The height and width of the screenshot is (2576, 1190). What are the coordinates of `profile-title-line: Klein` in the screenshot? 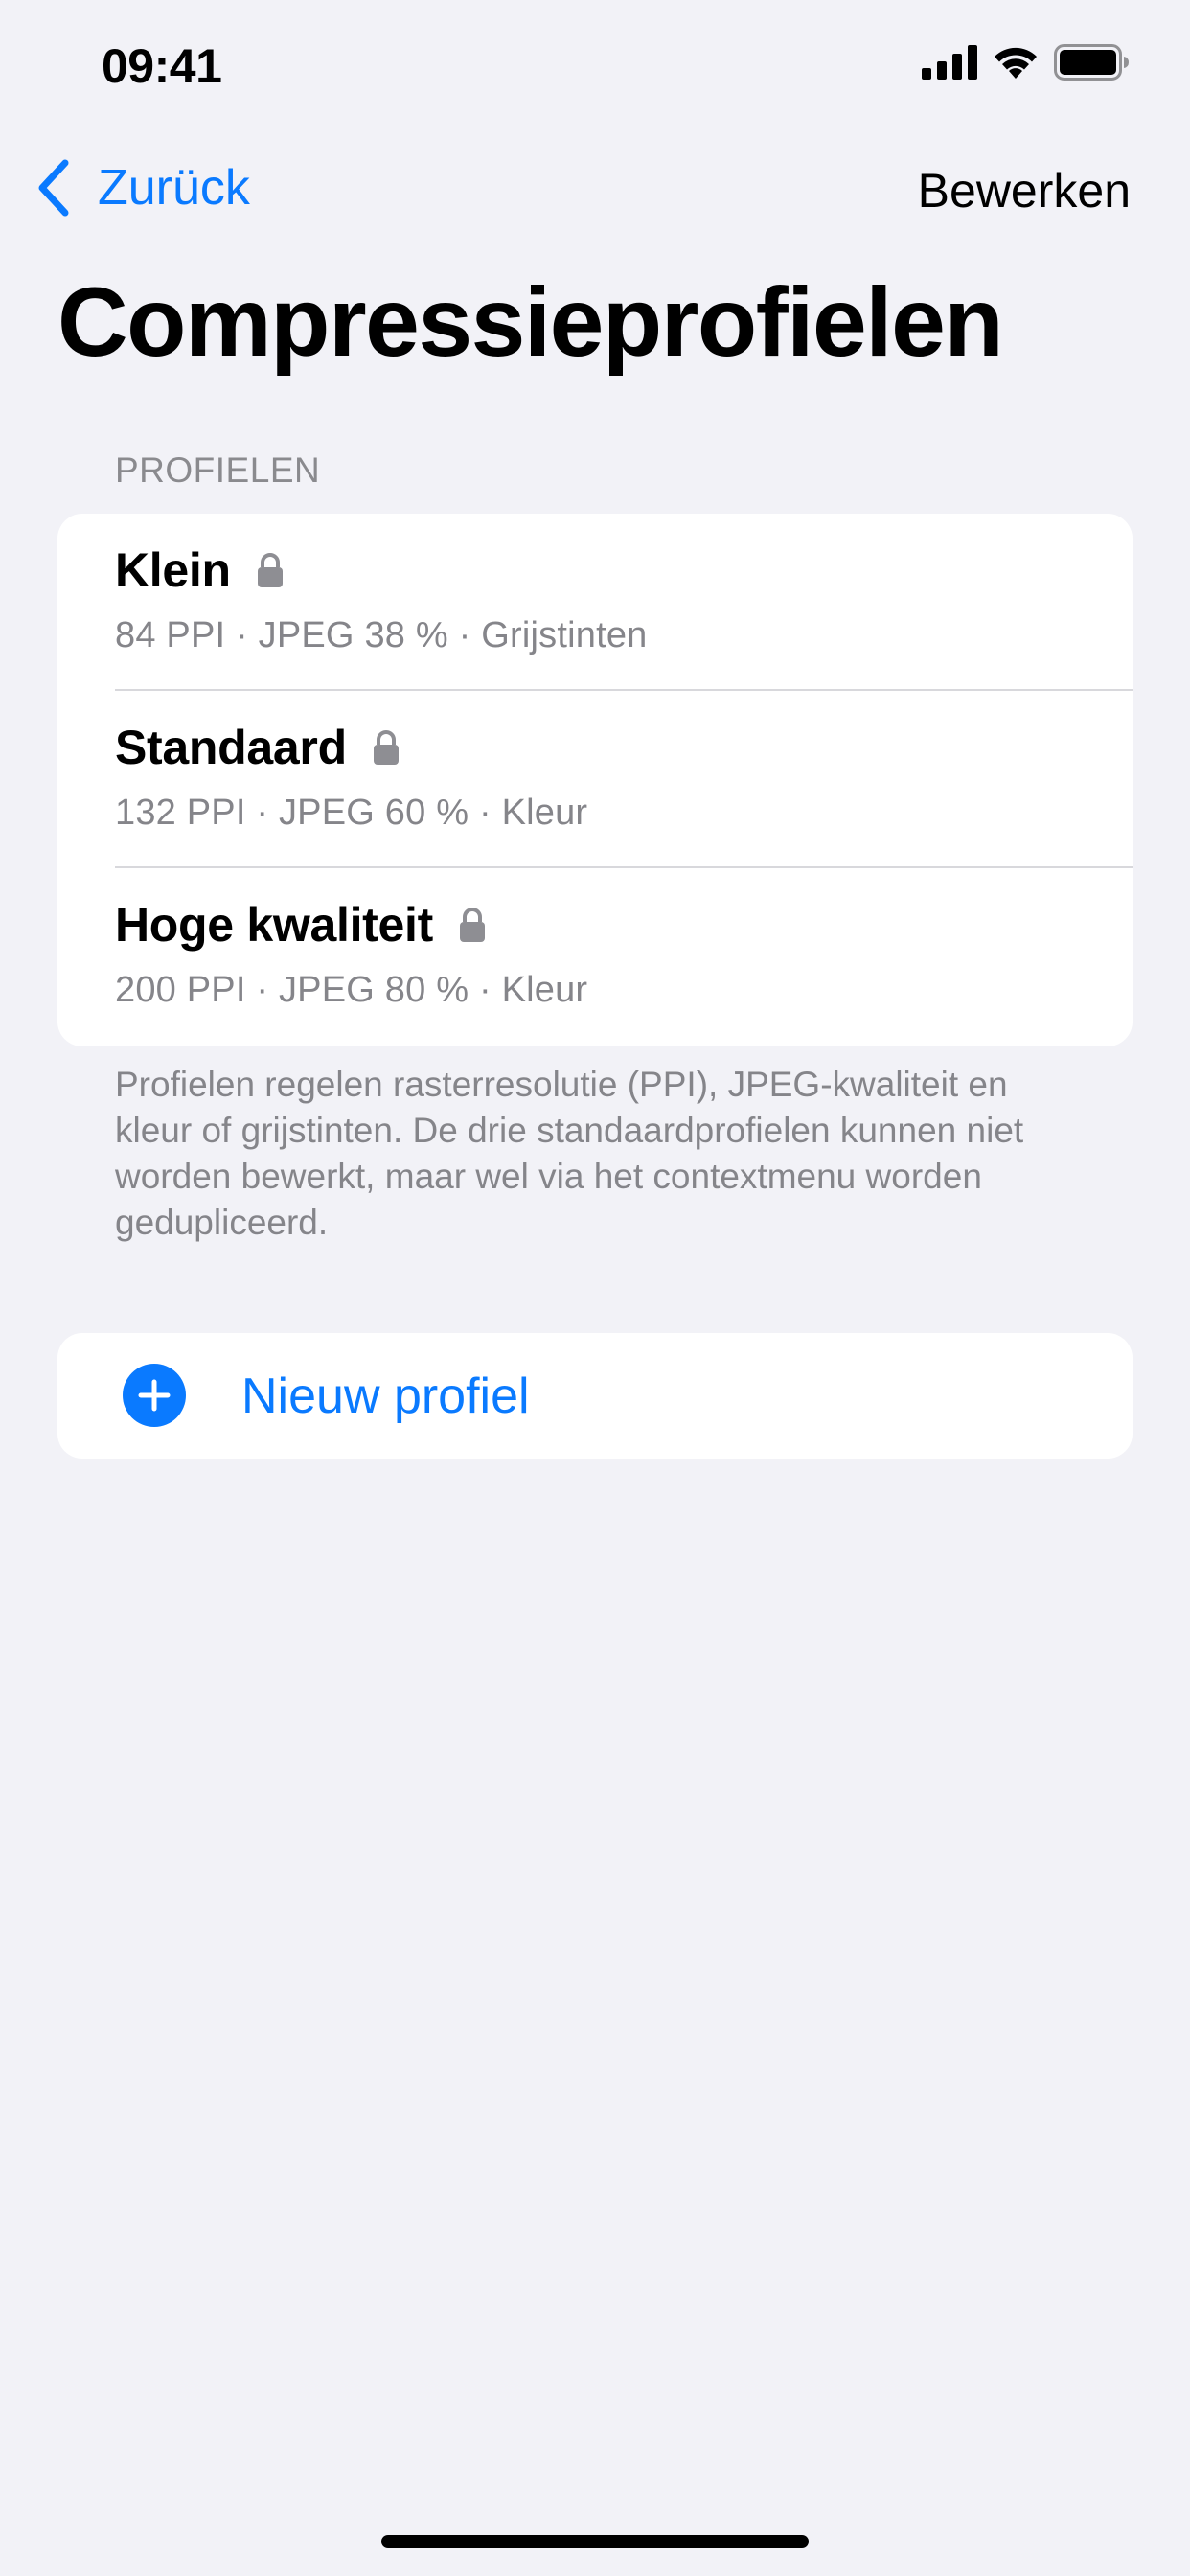 It's located at (200, 570).